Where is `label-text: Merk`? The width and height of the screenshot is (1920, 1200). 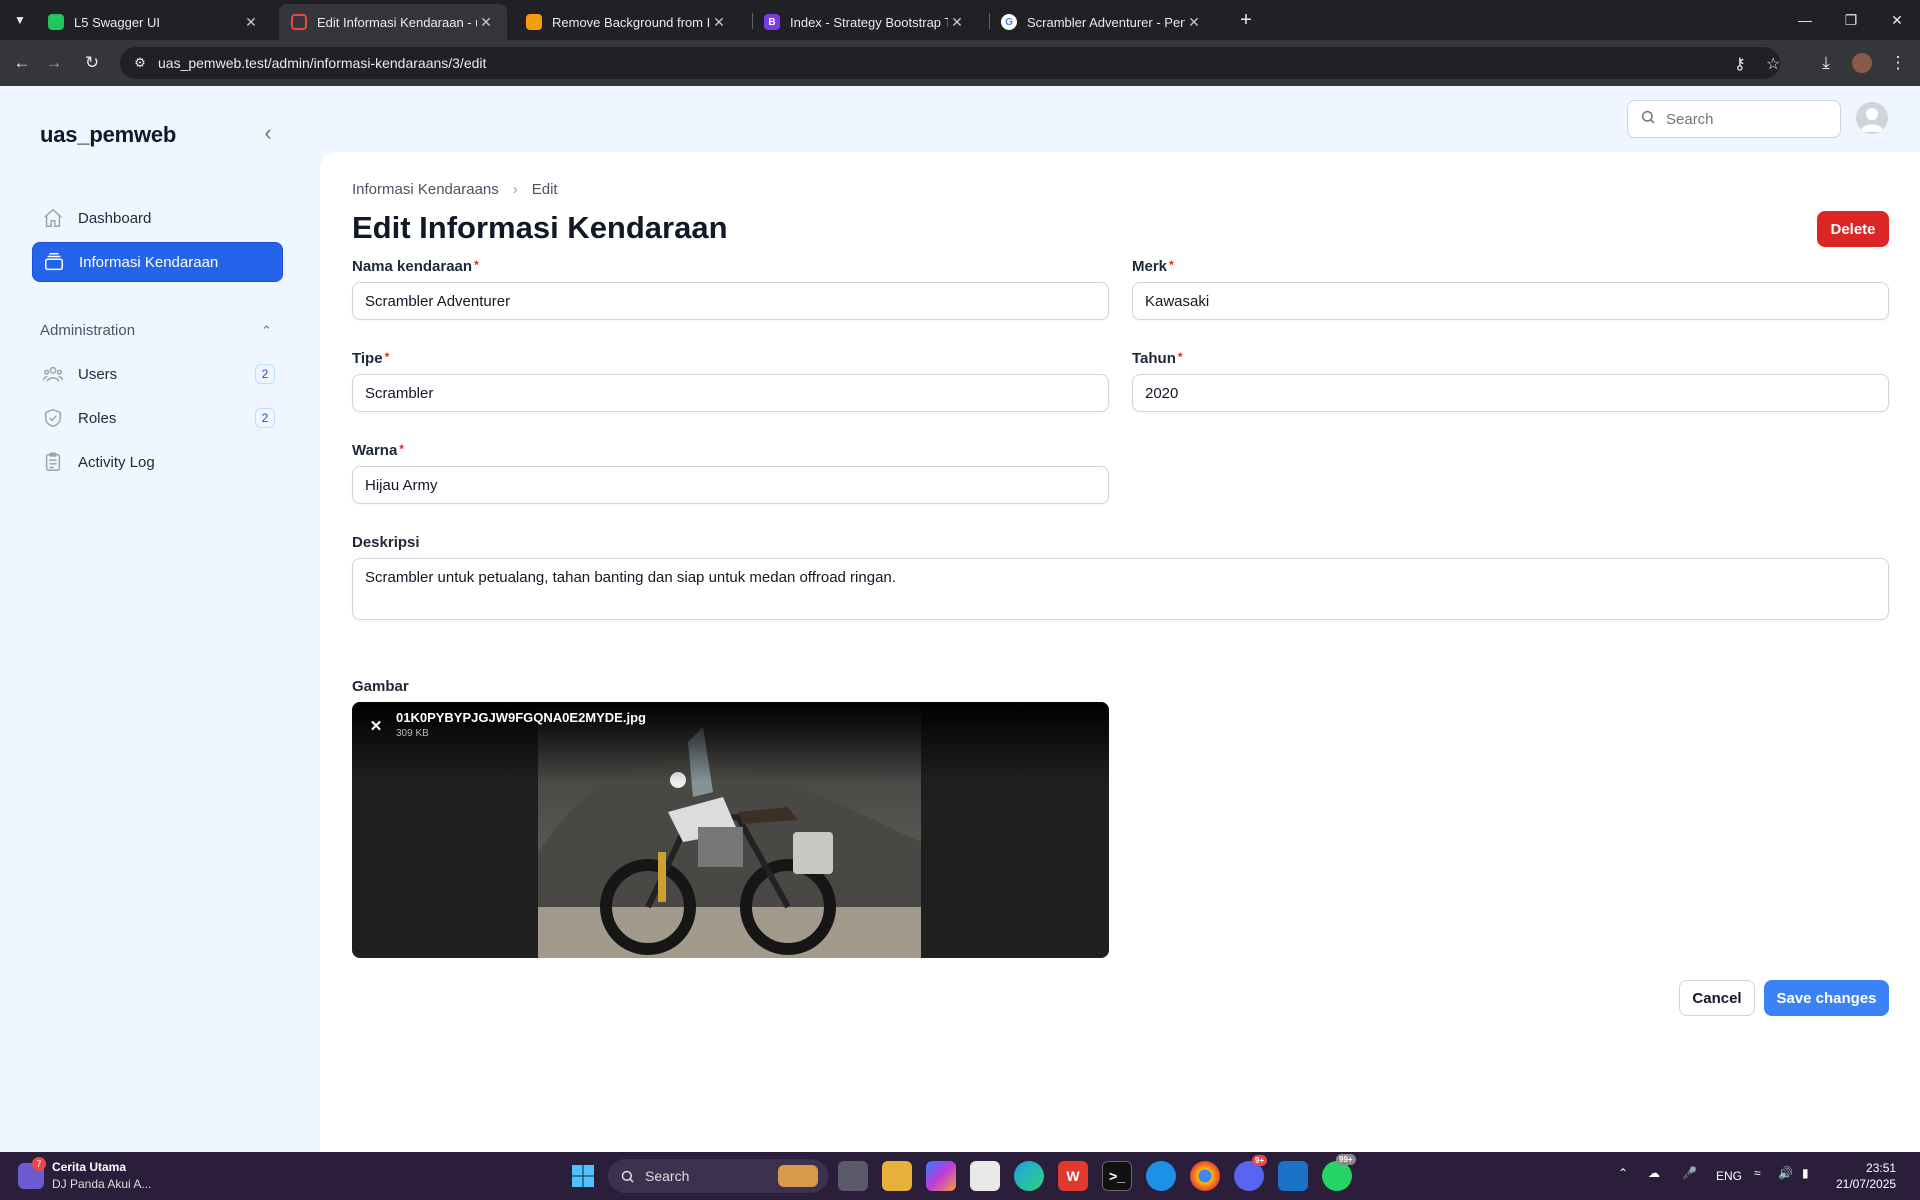
label-text: Merk is located at coordinates (1150, 266).